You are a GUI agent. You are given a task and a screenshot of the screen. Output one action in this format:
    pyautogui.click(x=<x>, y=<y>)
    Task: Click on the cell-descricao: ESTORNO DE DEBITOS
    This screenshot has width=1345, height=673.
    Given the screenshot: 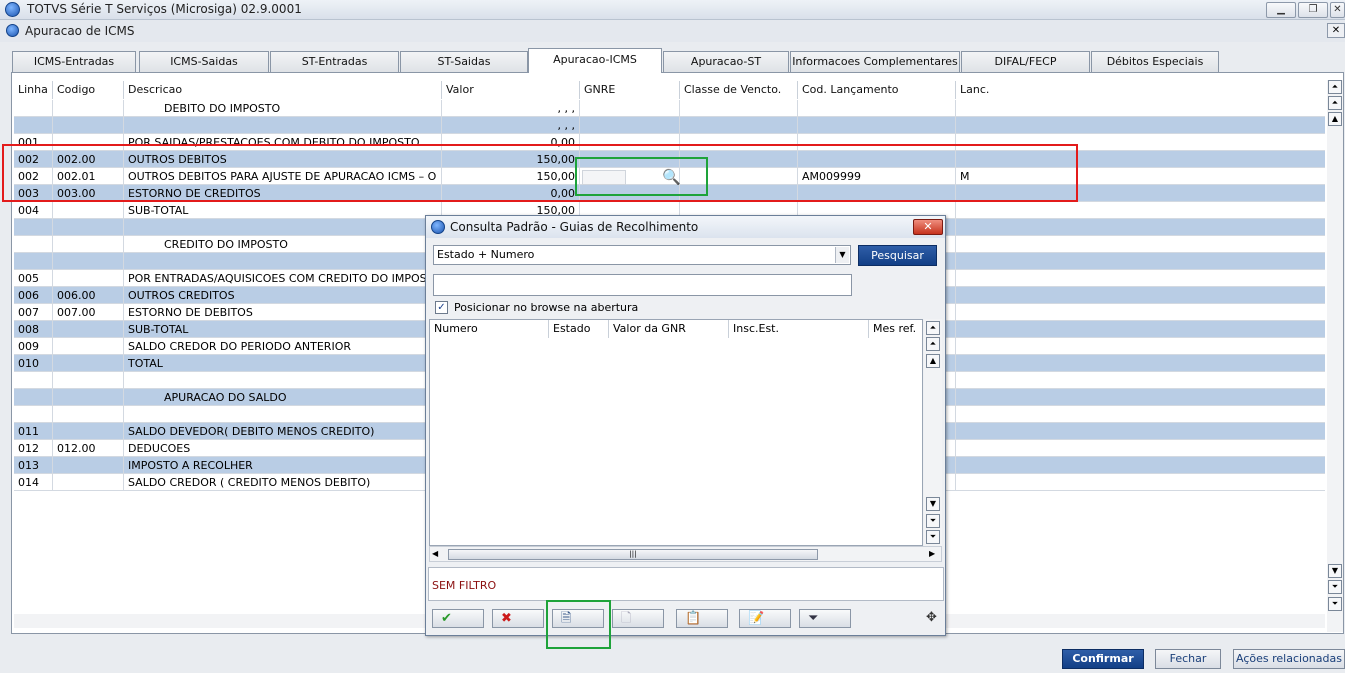 What is the action you would take?
    pyautogui.click(x=283, y=312)
    